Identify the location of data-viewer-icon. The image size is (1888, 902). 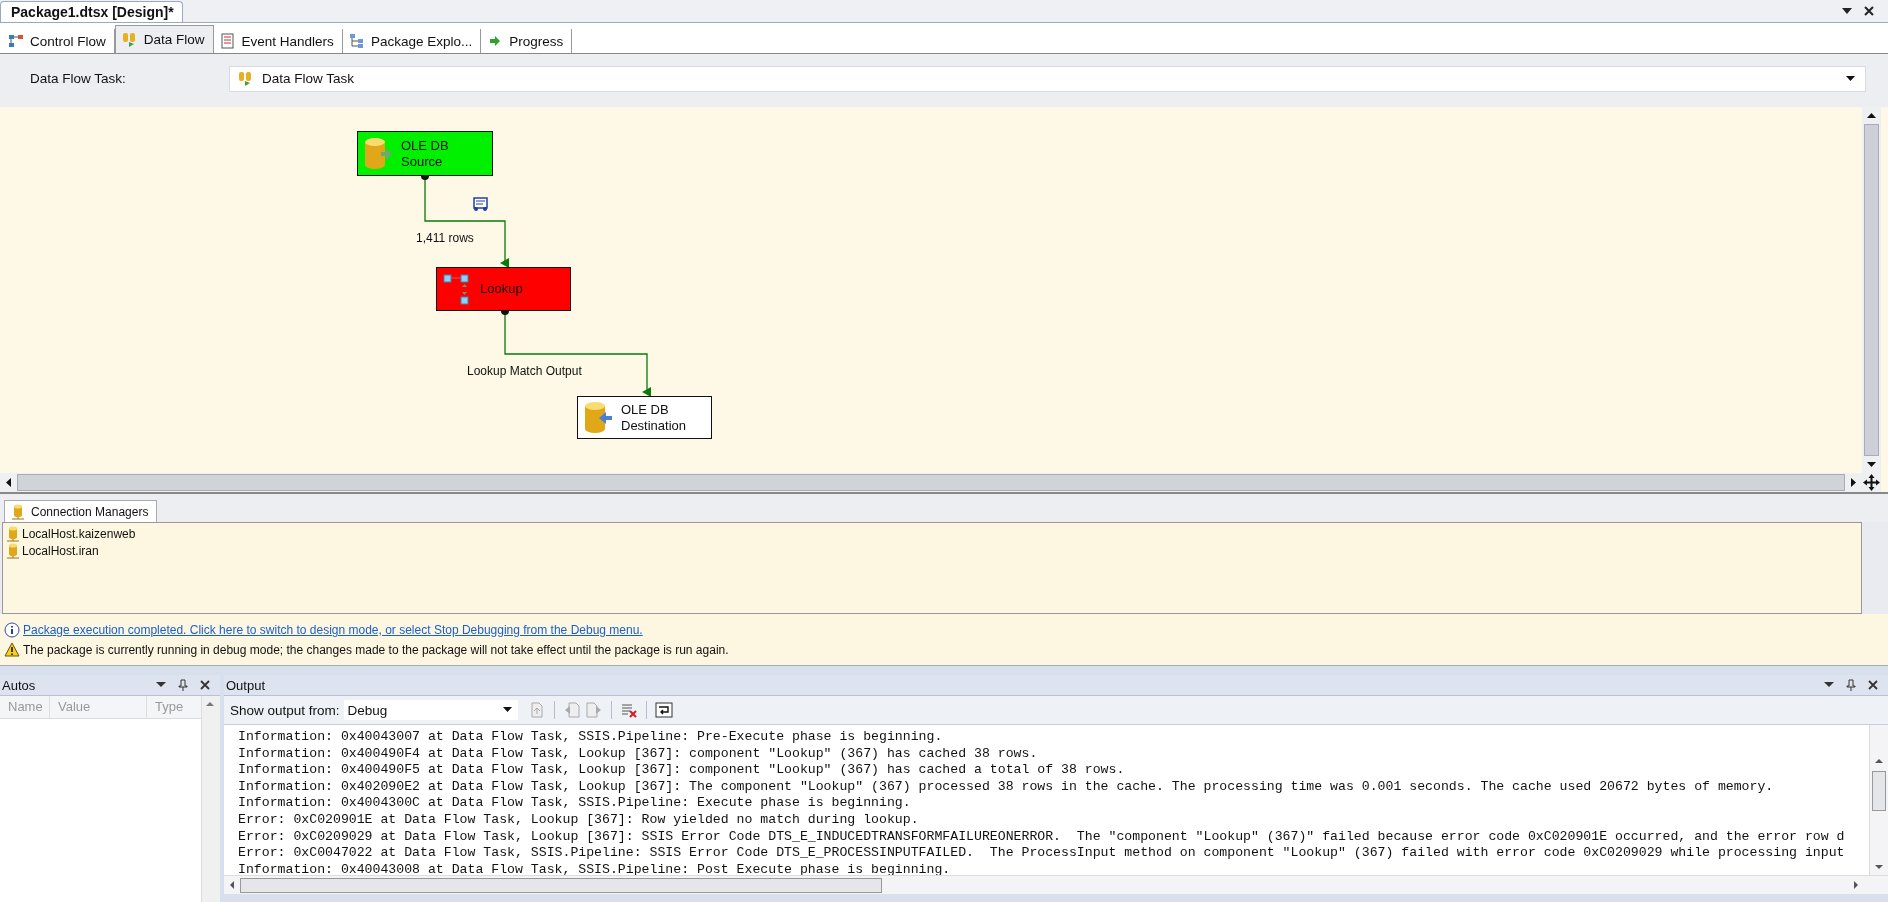
(480, 204).